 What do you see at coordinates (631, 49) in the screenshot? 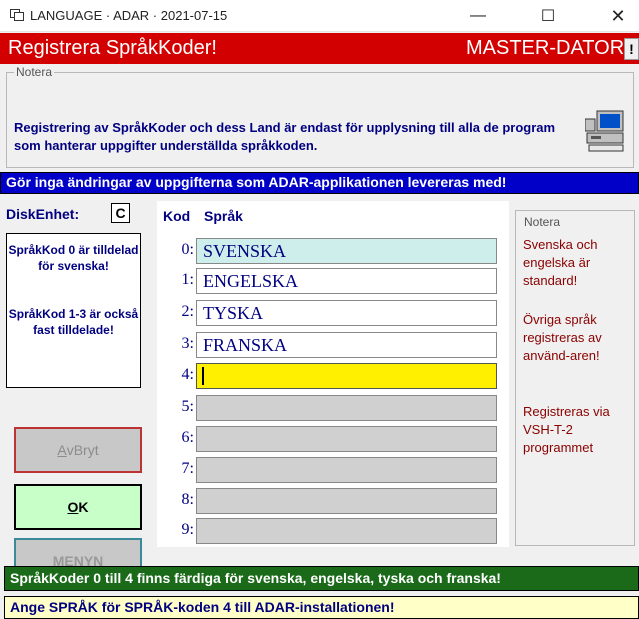
I see `info-button: !` at bounding box center [631, 49].